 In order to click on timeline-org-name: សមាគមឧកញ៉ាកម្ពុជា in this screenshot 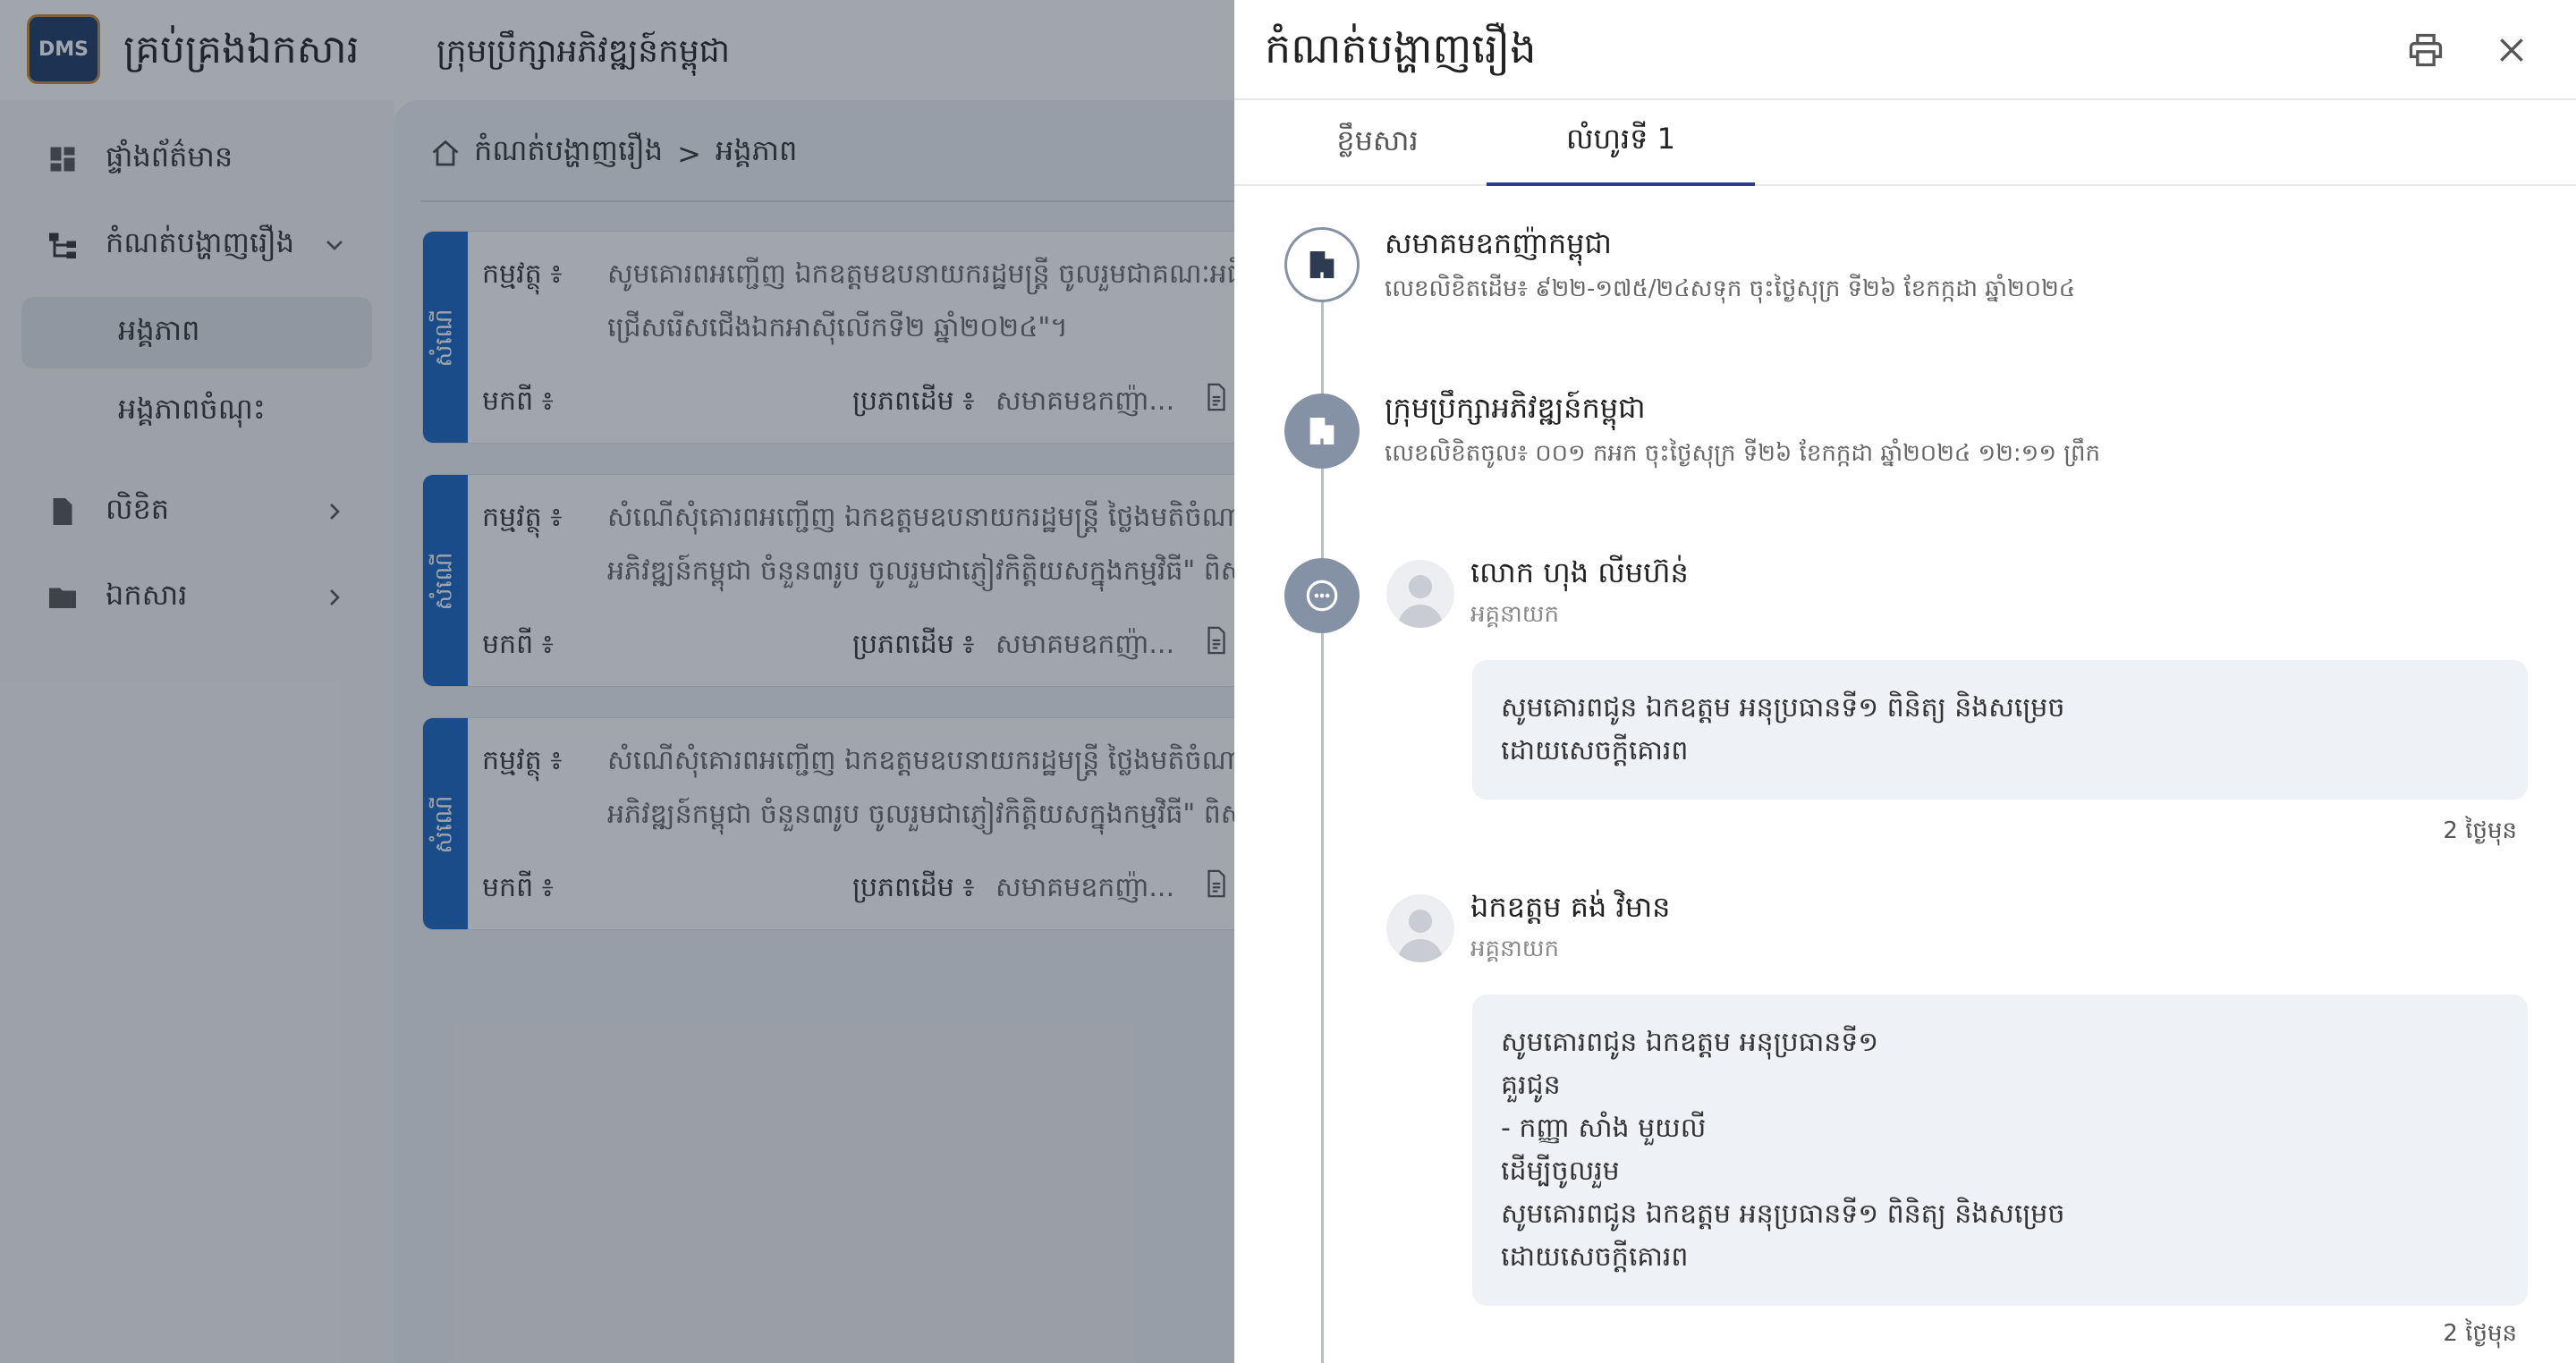, I will do `click(1498, 243)`.